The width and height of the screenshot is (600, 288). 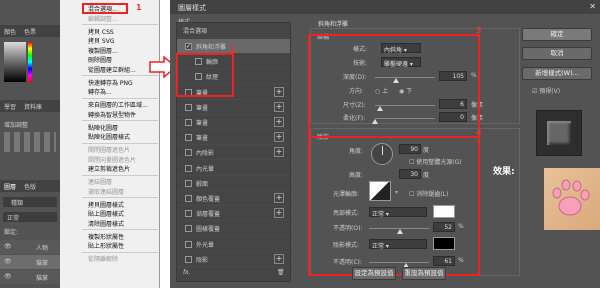 What do you see at coordinates (16, 125) in the screenshot?
I see `adjustments-label: 增加調整` at bounding box center [16, 125].